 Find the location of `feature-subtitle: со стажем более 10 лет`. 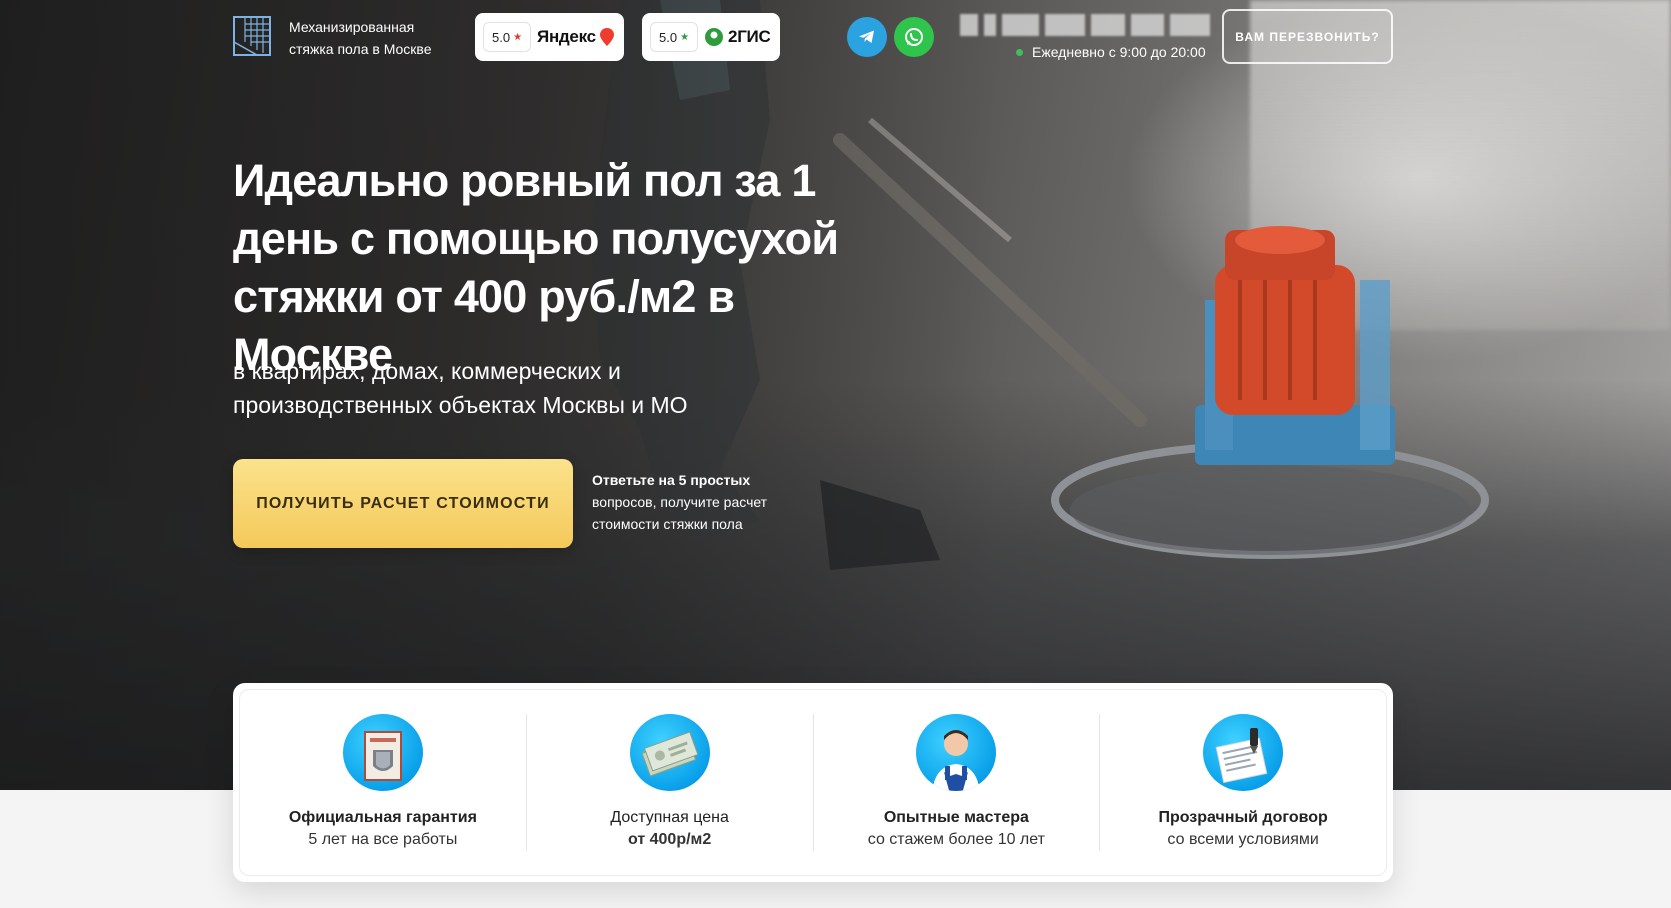

feature-subtitle: со стажем более 10 лет is located at coordinates (956, 839).